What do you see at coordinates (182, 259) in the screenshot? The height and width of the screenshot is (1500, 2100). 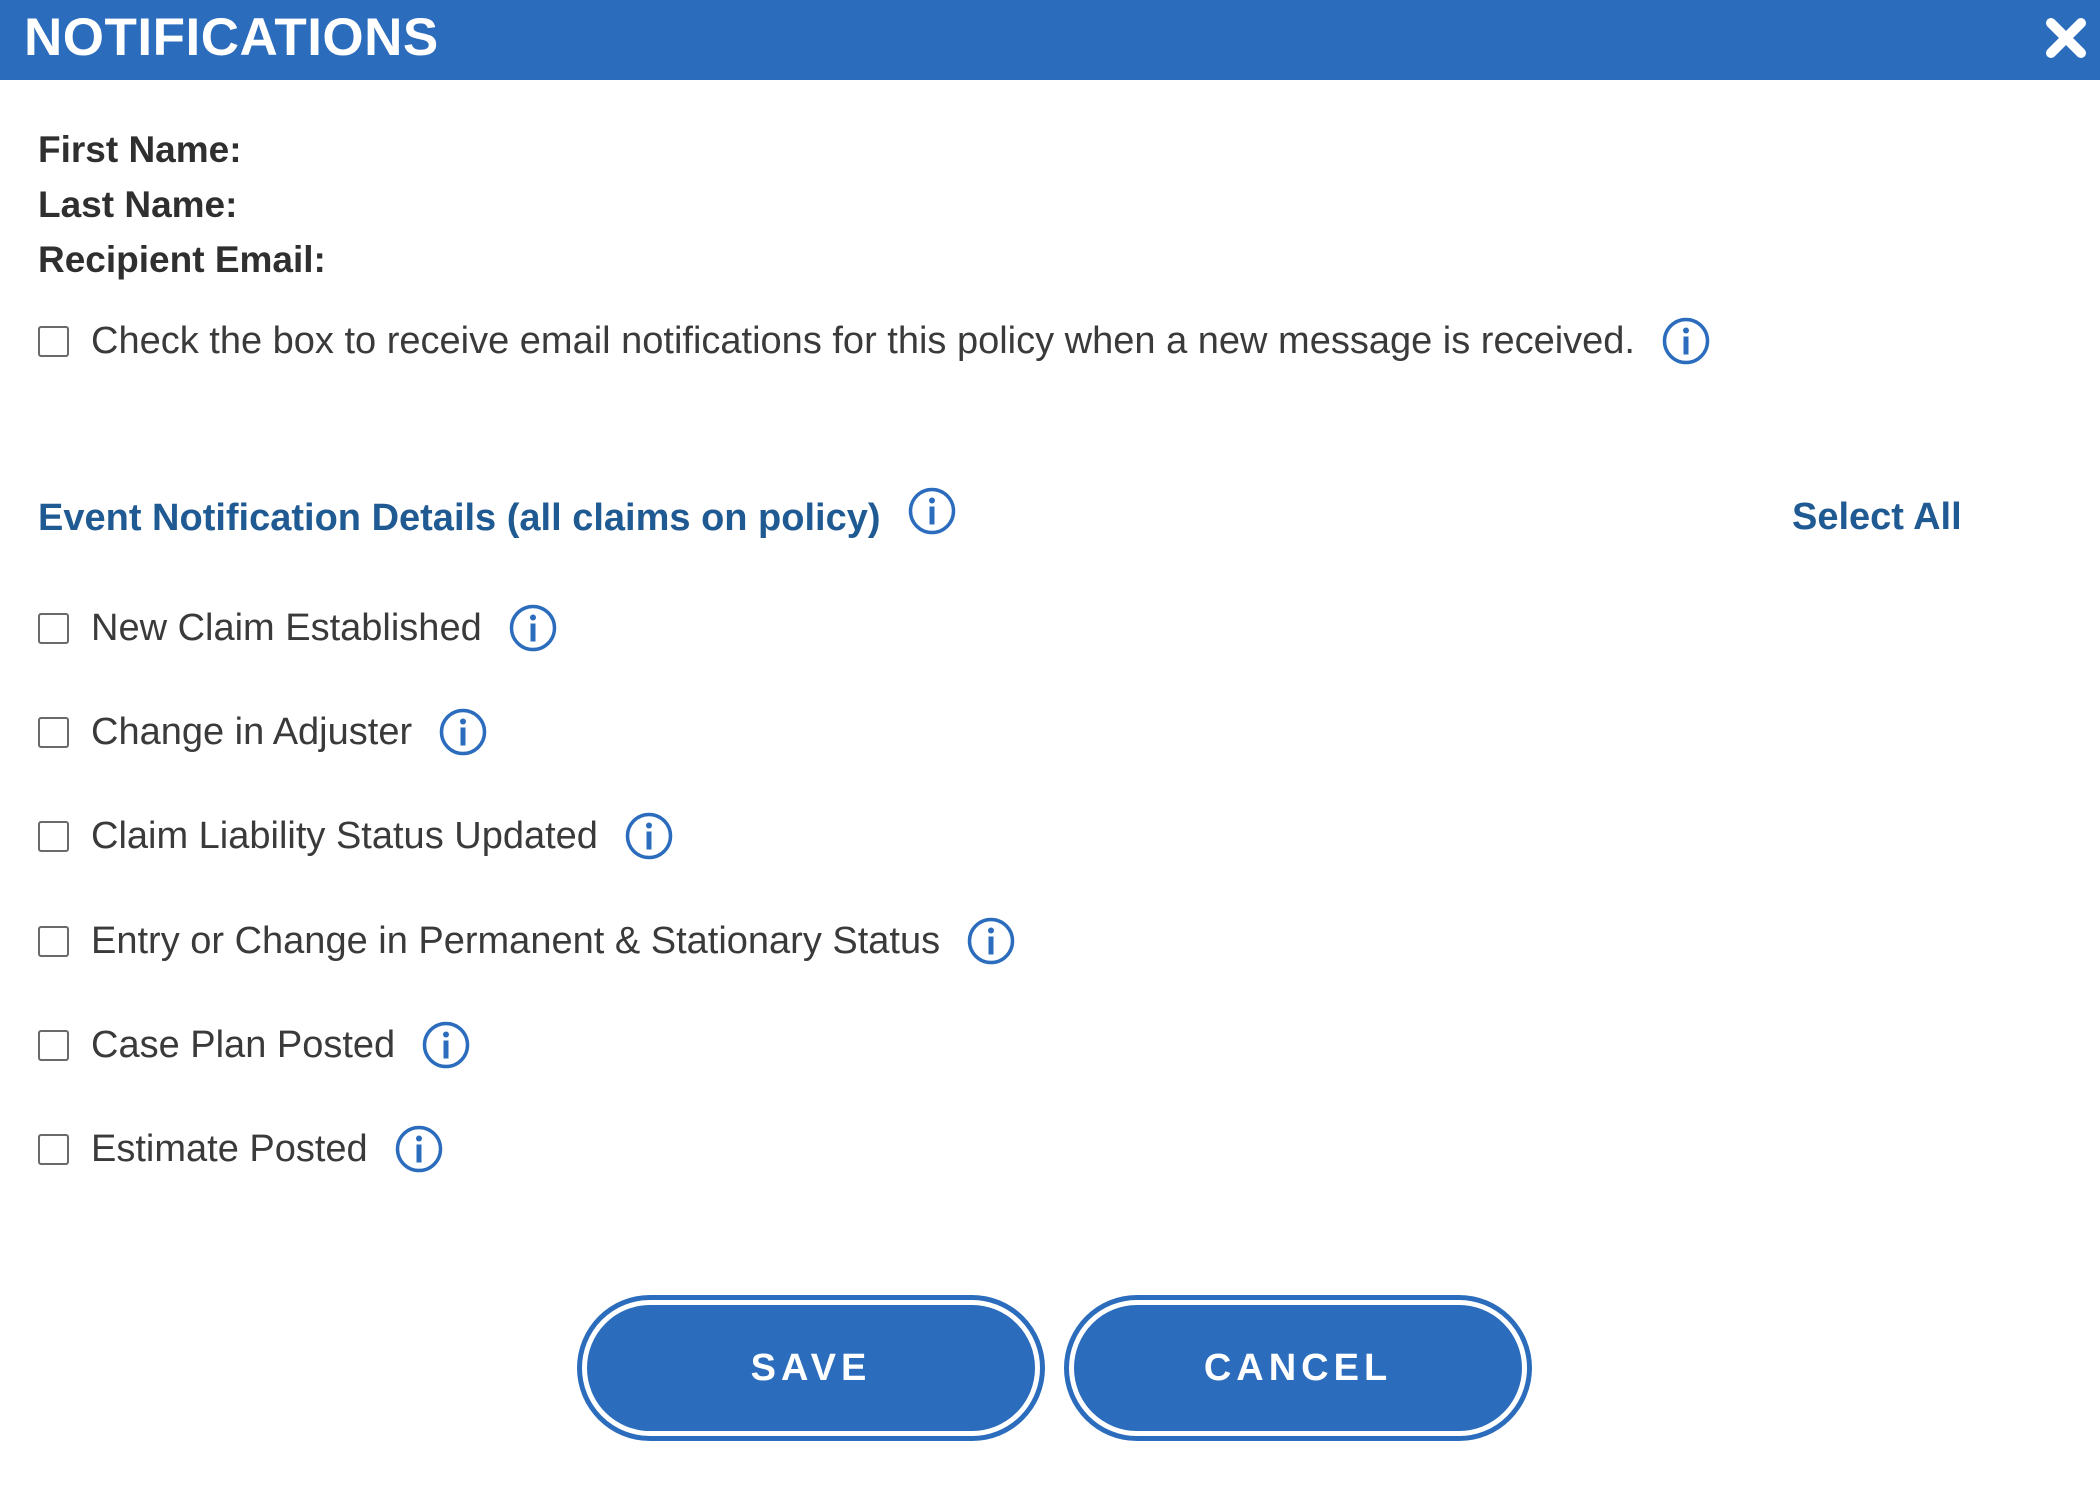 I see `recipient-email-label: Recipient Email:` at bounding box center [182, 259].